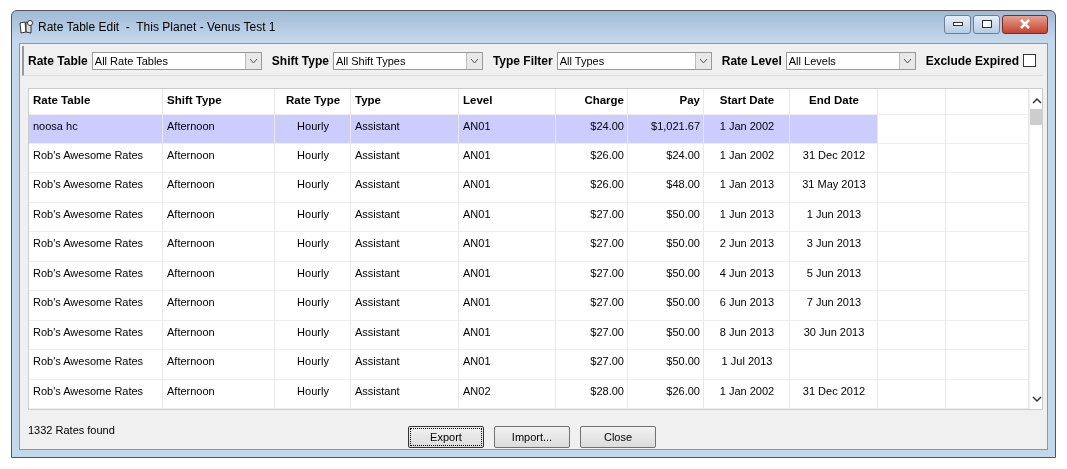 The image size is (1067, 469). I want to click on filter-label: Rate Table, so click(58, 60).